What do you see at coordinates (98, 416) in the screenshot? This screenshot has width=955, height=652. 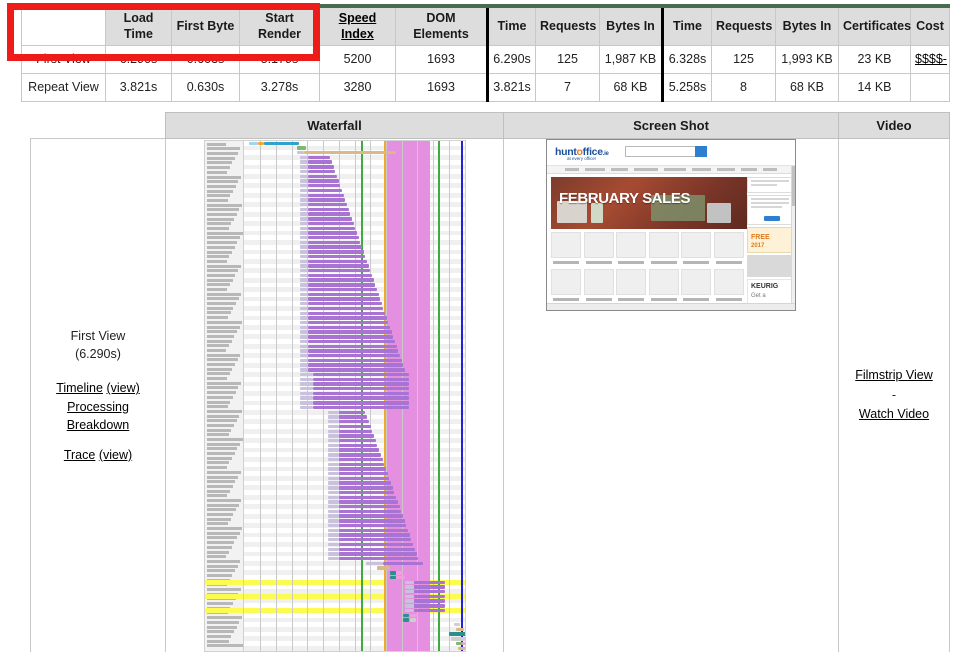 I see `processing-breakdown-link: Processing Breakdown` at bounding box center [98, 416].